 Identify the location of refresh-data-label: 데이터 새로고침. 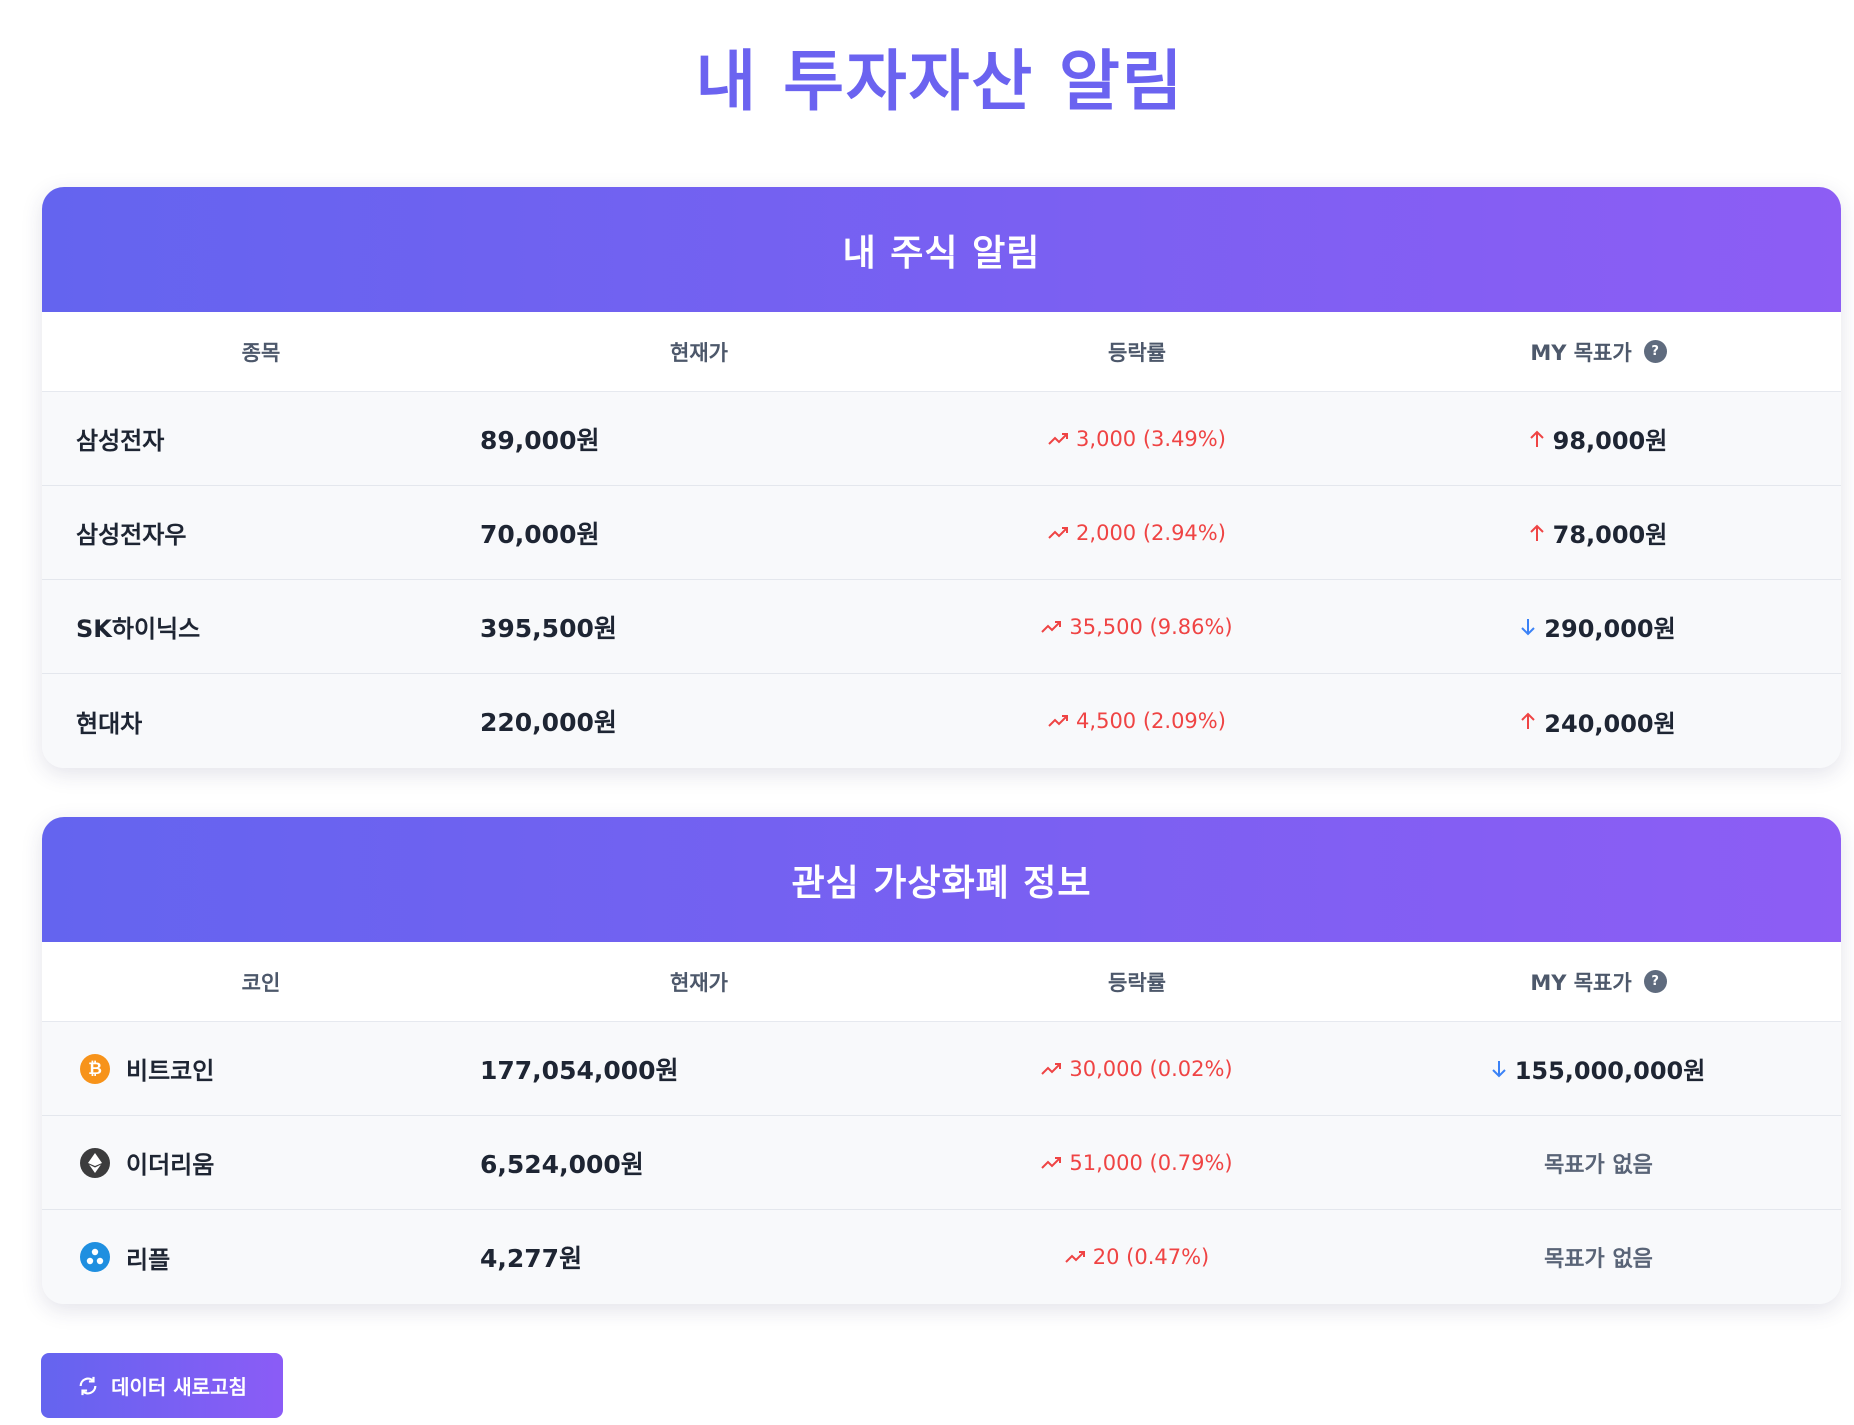
(179, 1387).